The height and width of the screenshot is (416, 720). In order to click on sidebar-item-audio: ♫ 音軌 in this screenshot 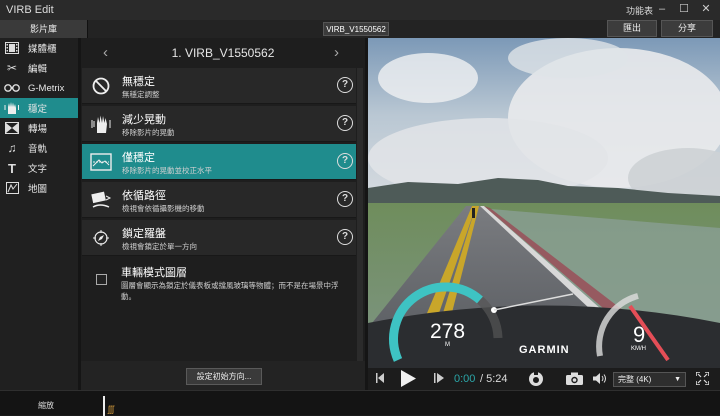, I will do `click(39, 148)`.